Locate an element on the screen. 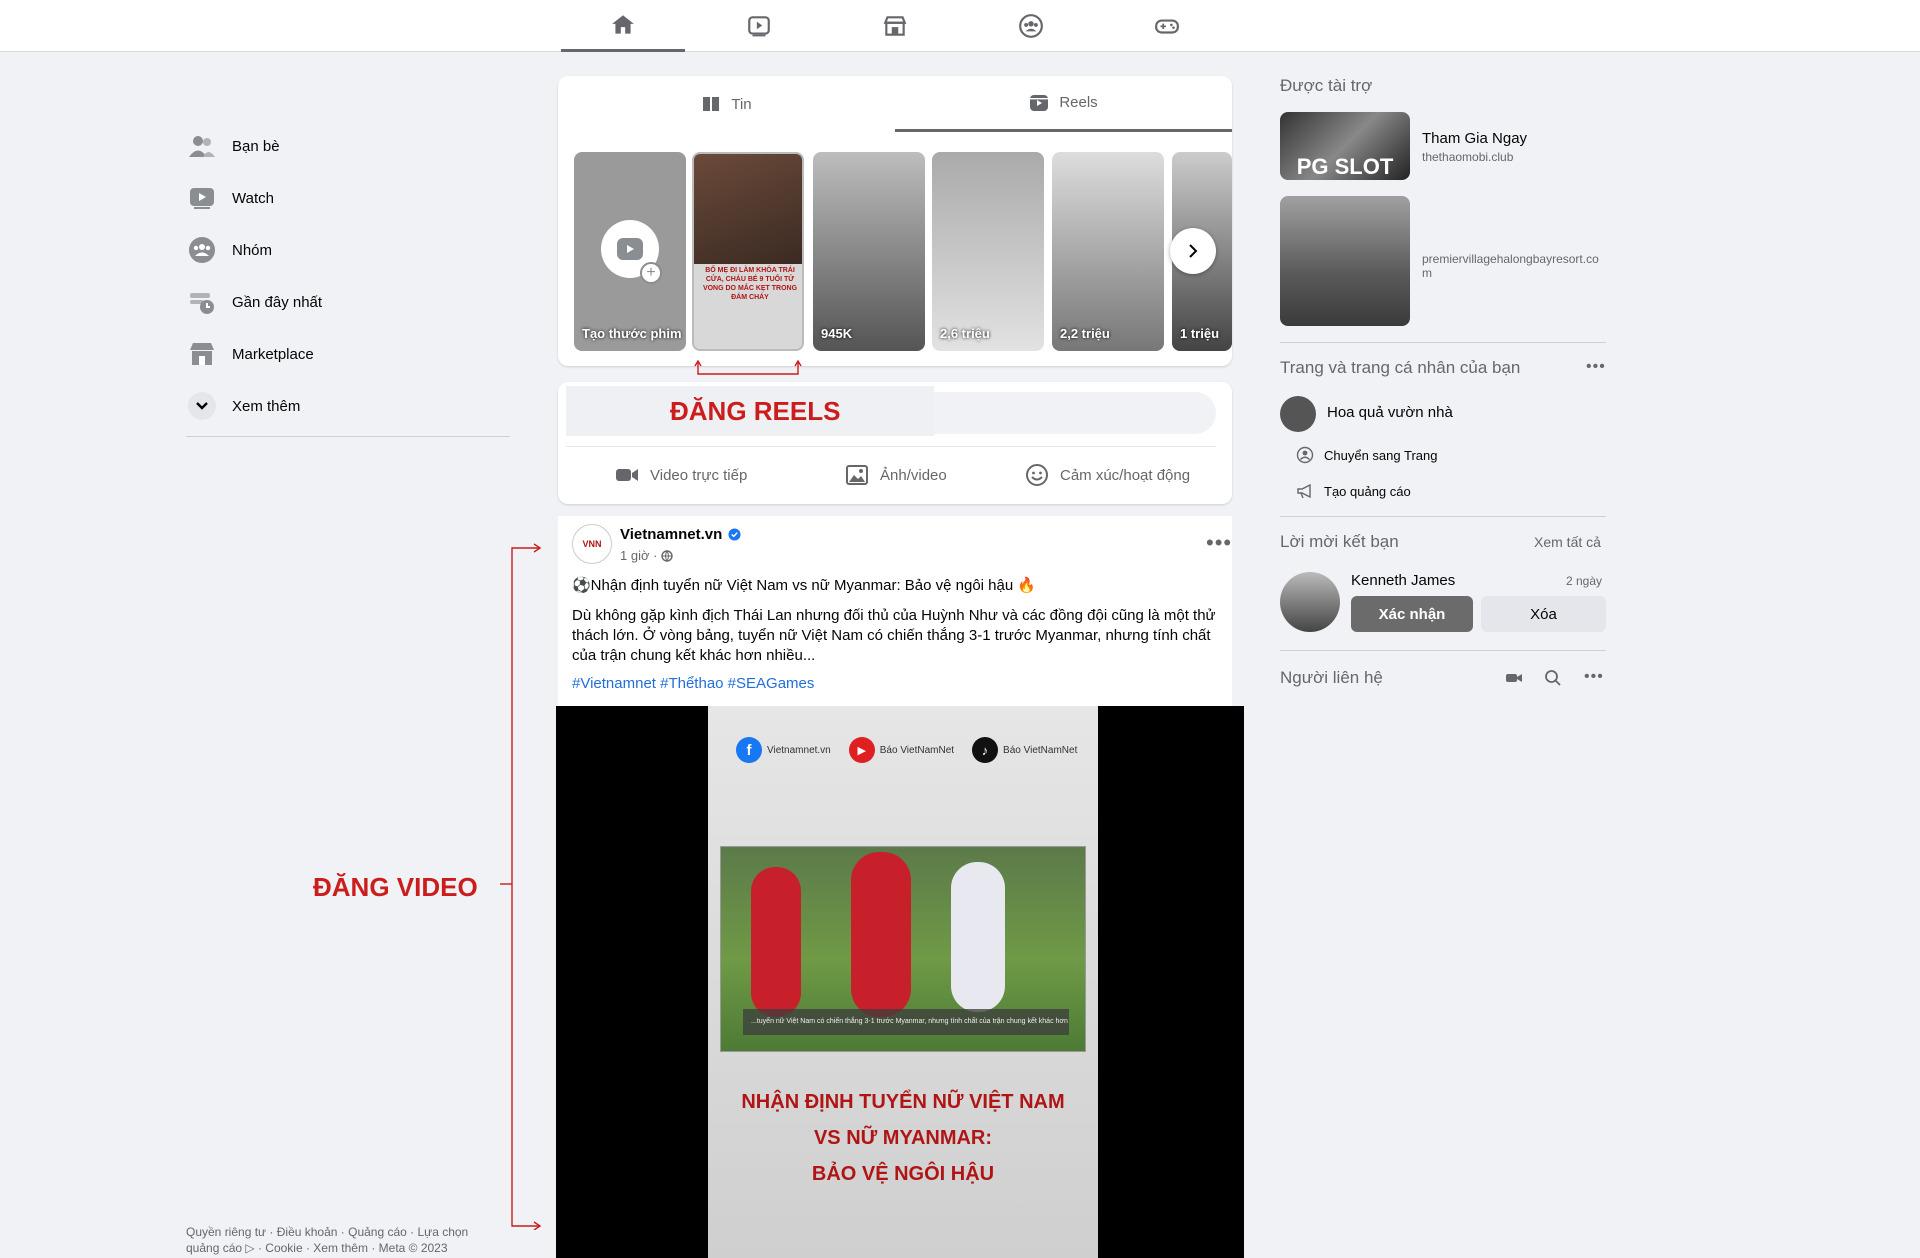  nav-tab-groups is located at coordinates (1031, 26).